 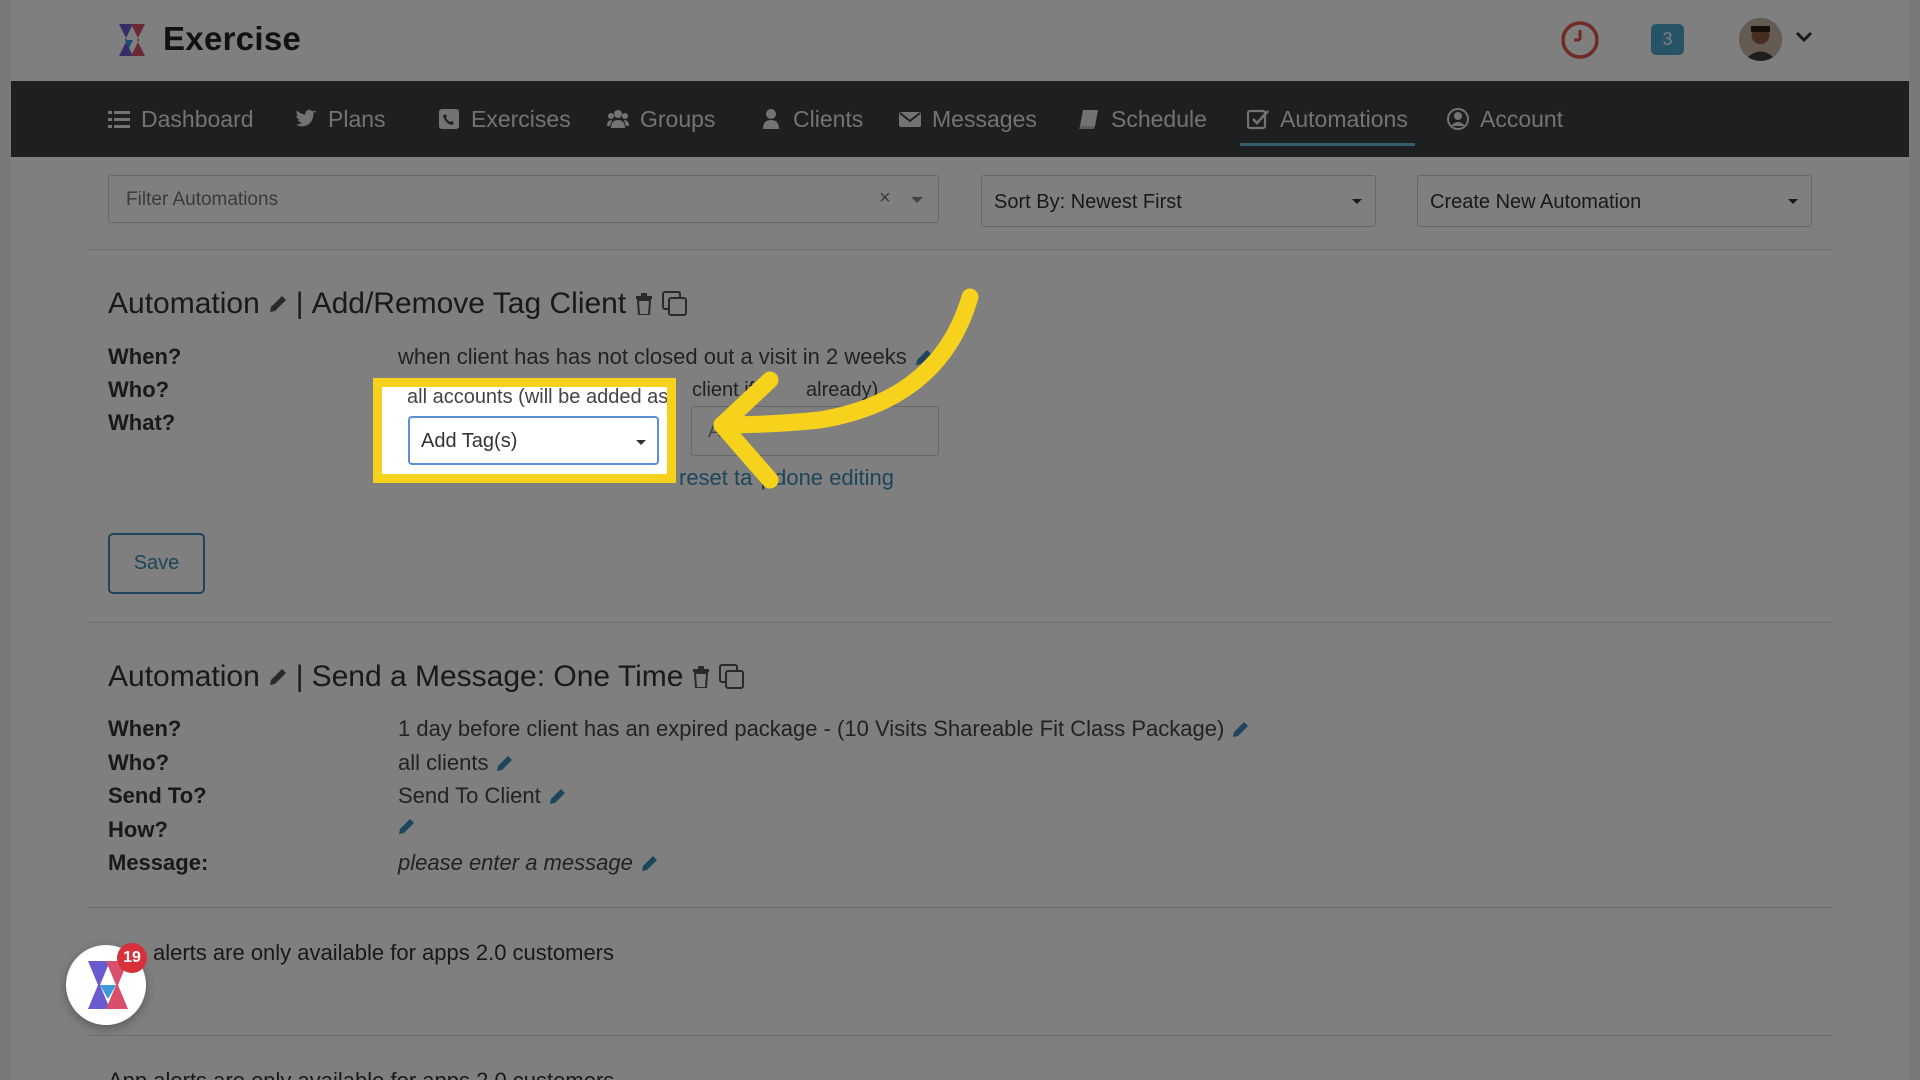 What do you see at coordinates (533, 440) in the screenshot?
I see `tag-action-select-highlighted: Add Tag(s)` at bounding box center [533, 440].